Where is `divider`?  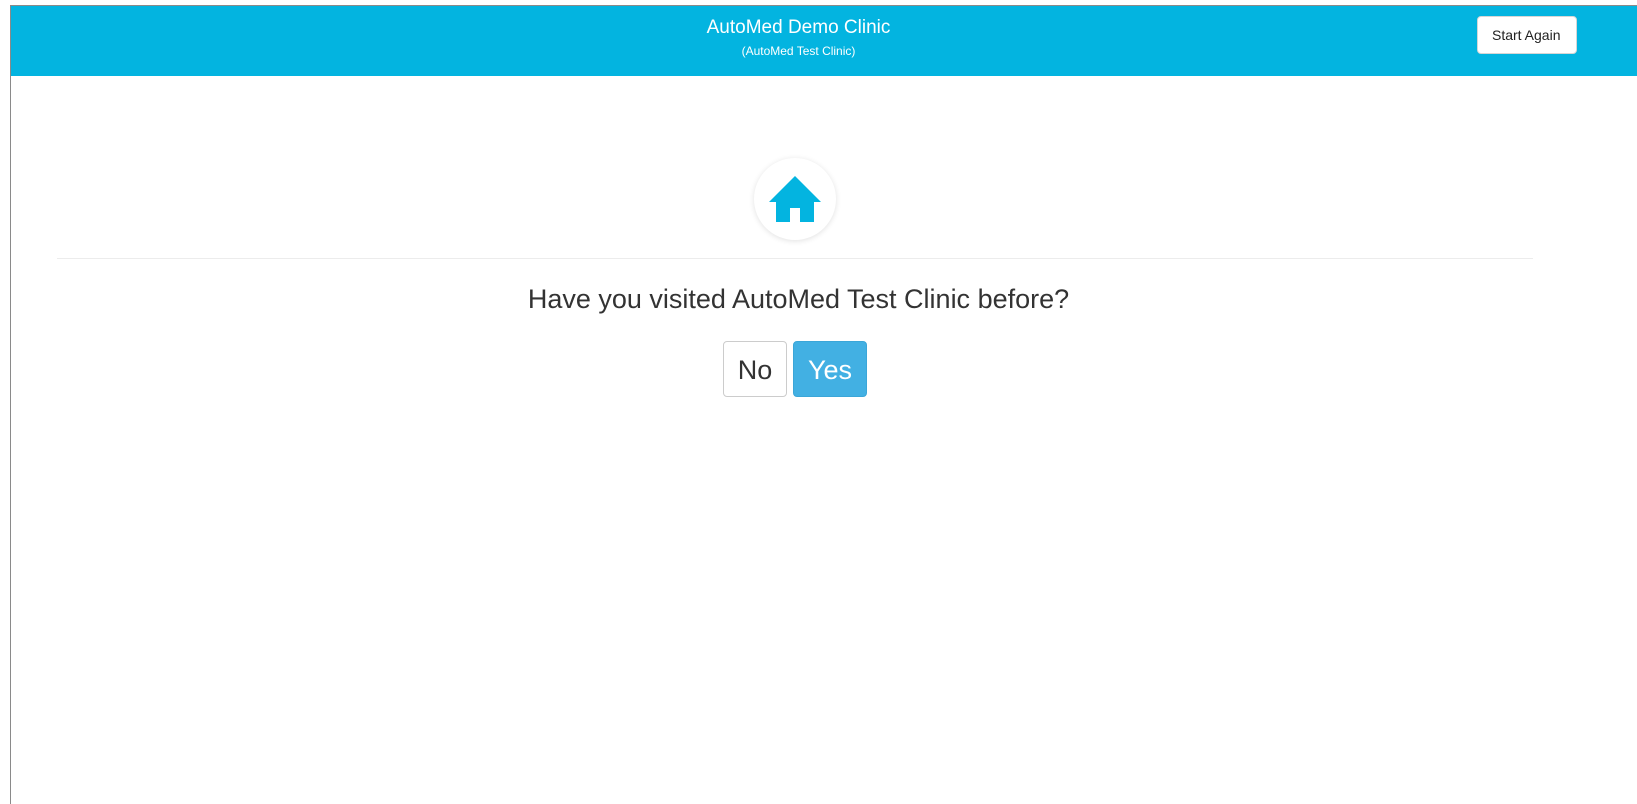
divider is located at coordinates (795, 258).